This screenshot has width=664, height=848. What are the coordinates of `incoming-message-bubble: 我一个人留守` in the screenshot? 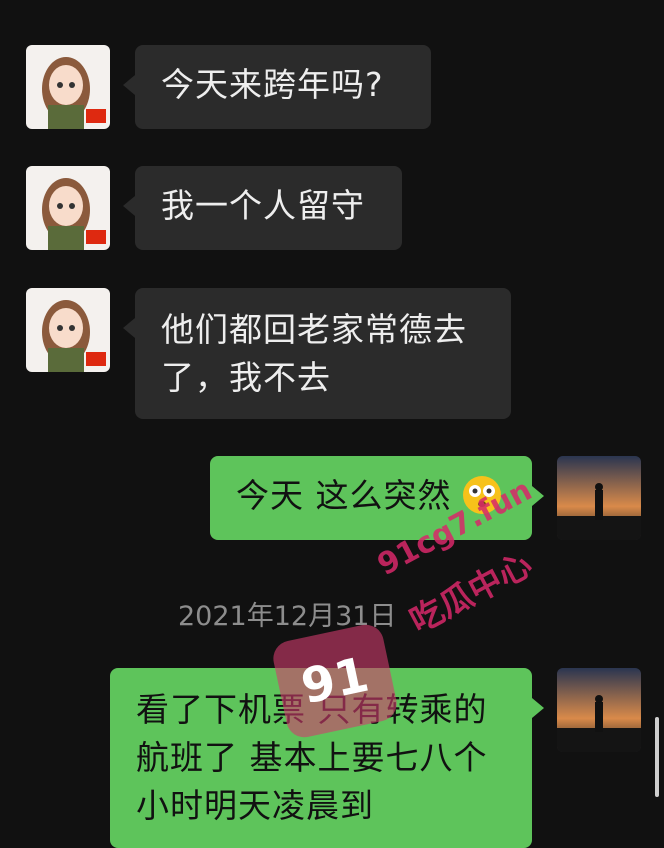 It's located at (262, 208).